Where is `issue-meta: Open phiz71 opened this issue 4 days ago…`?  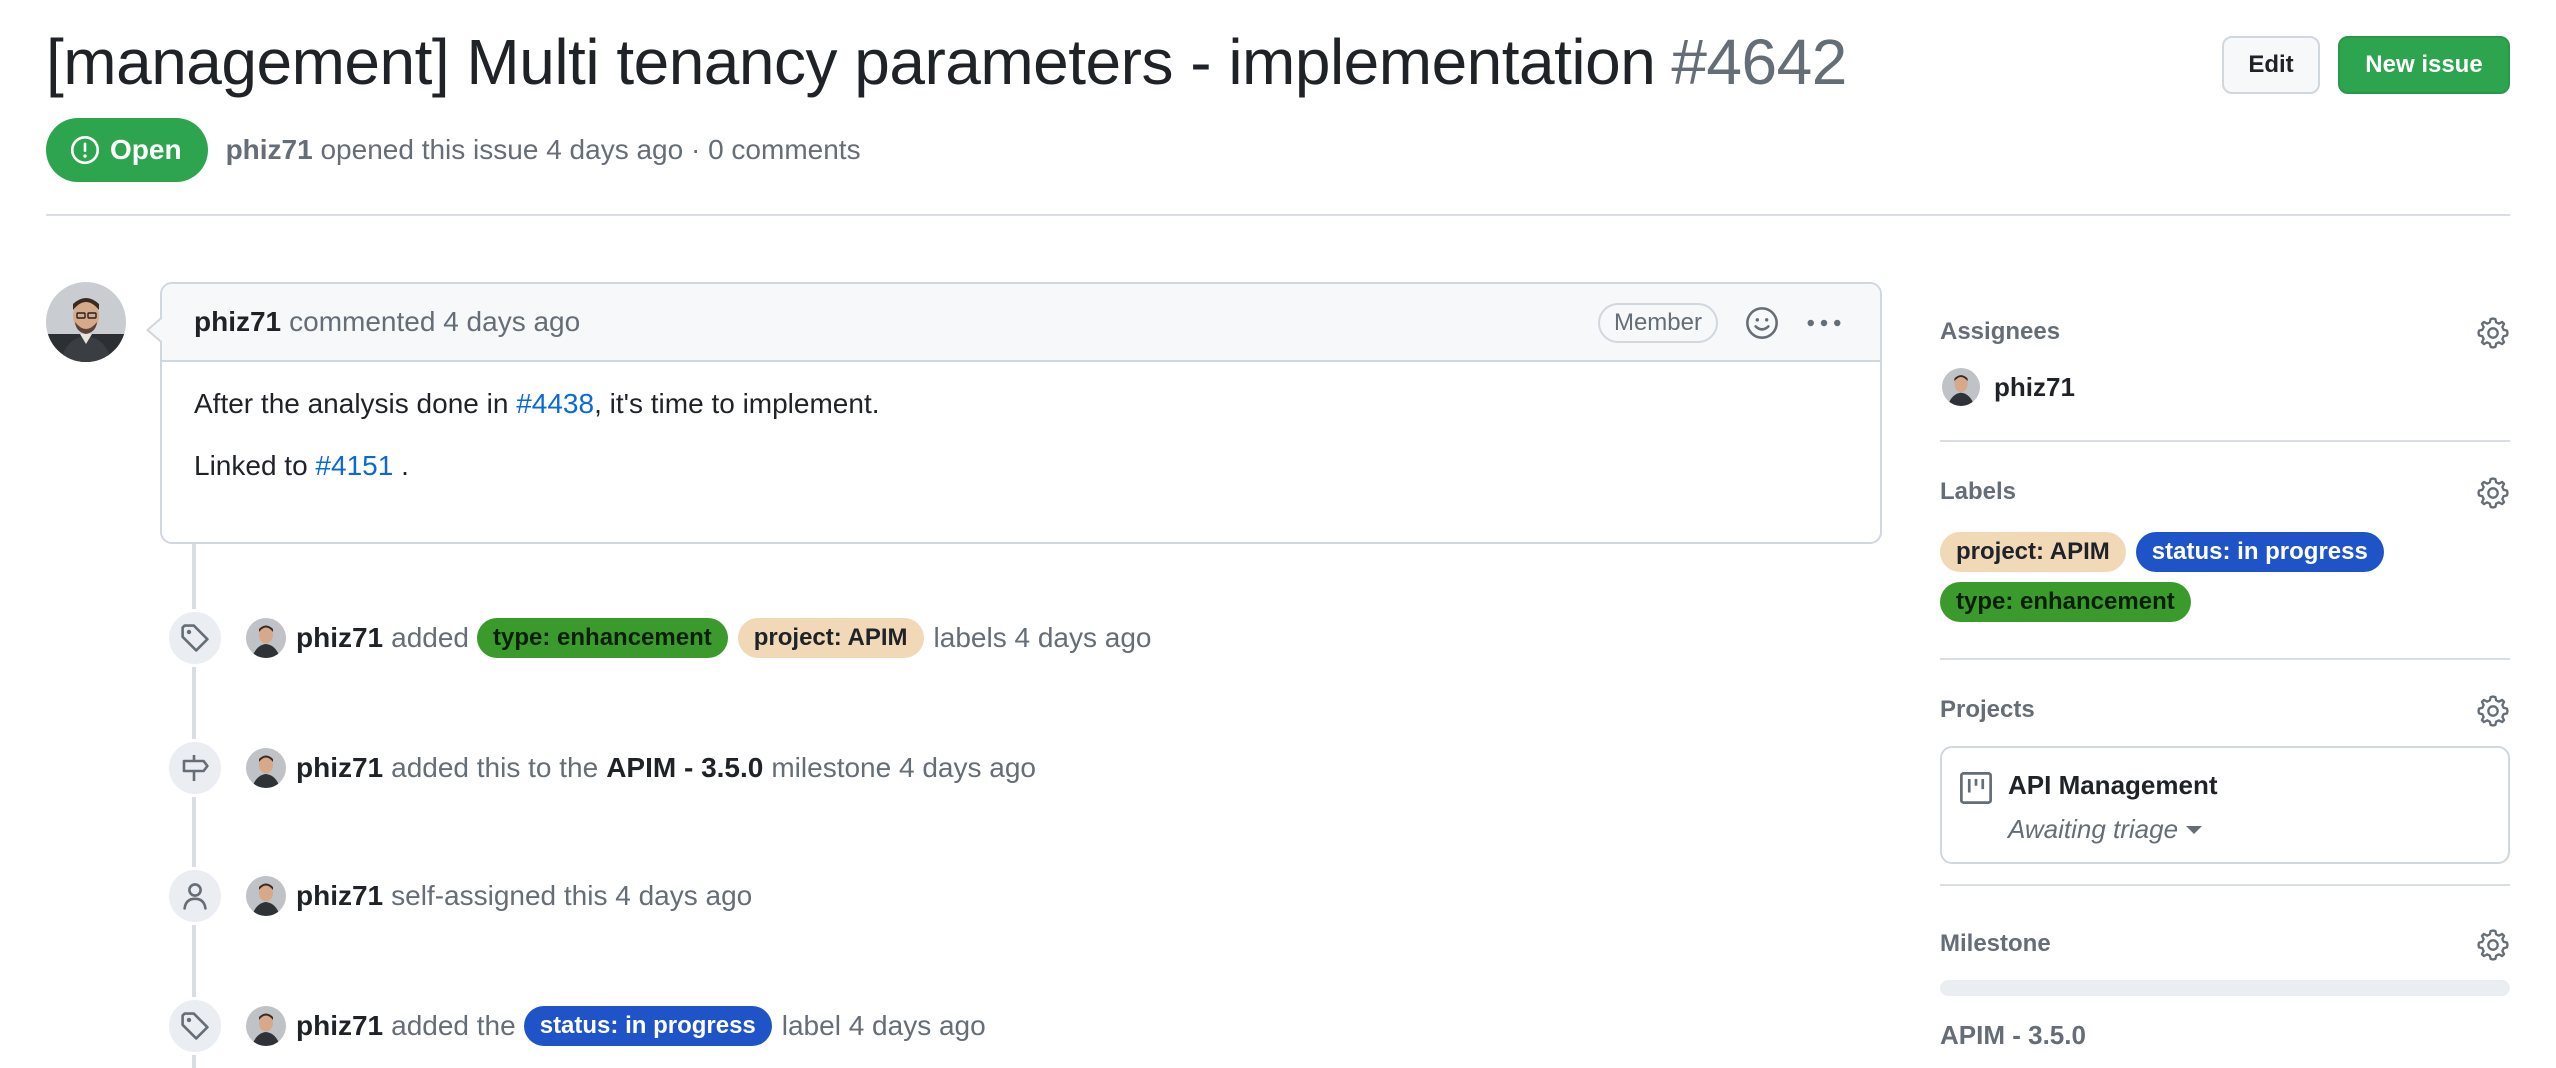 issue-meta: Open phiz71 opened this issue 4 days ago… is located at coordinates (453, 150).